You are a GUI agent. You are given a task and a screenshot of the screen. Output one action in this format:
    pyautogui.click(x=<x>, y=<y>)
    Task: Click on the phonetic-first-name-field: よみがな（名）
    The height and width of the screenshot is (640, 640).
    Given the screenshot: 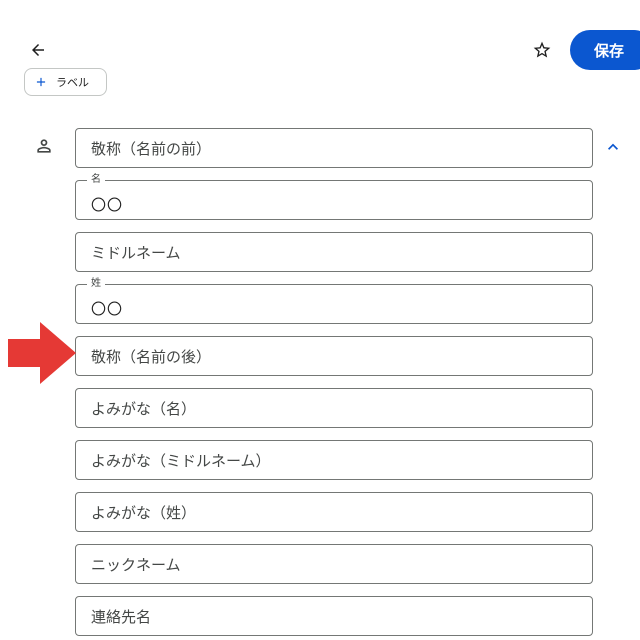 What is the action you would take?
    pyautogui.click(x=334, y=408)
    